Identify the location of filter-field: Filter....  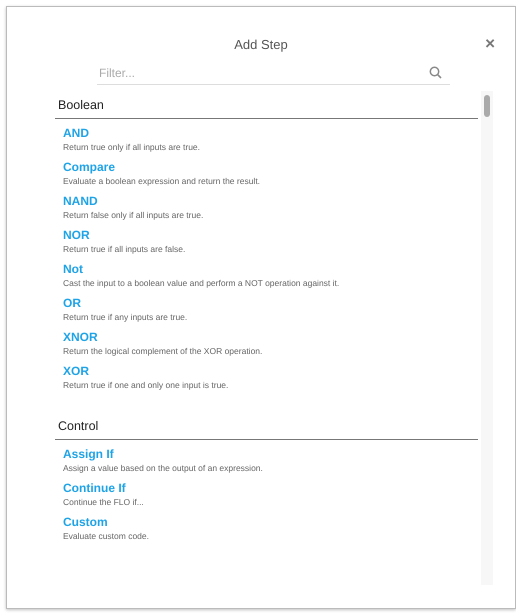
(273, 73).